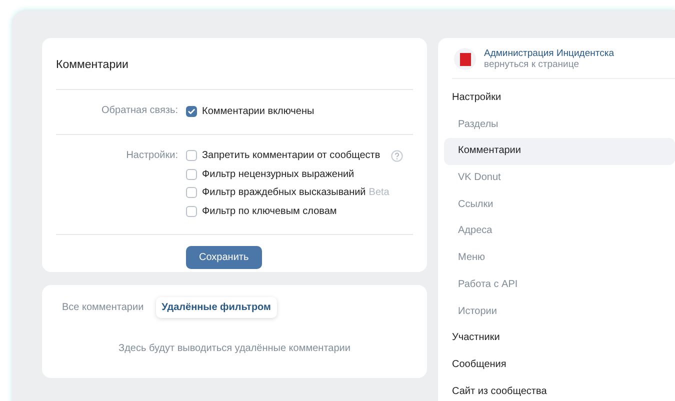  What do you see at coordinates (103, 307) in the screenshot?
I see `tab: Все комментарии` at bounding box center [103, 307].